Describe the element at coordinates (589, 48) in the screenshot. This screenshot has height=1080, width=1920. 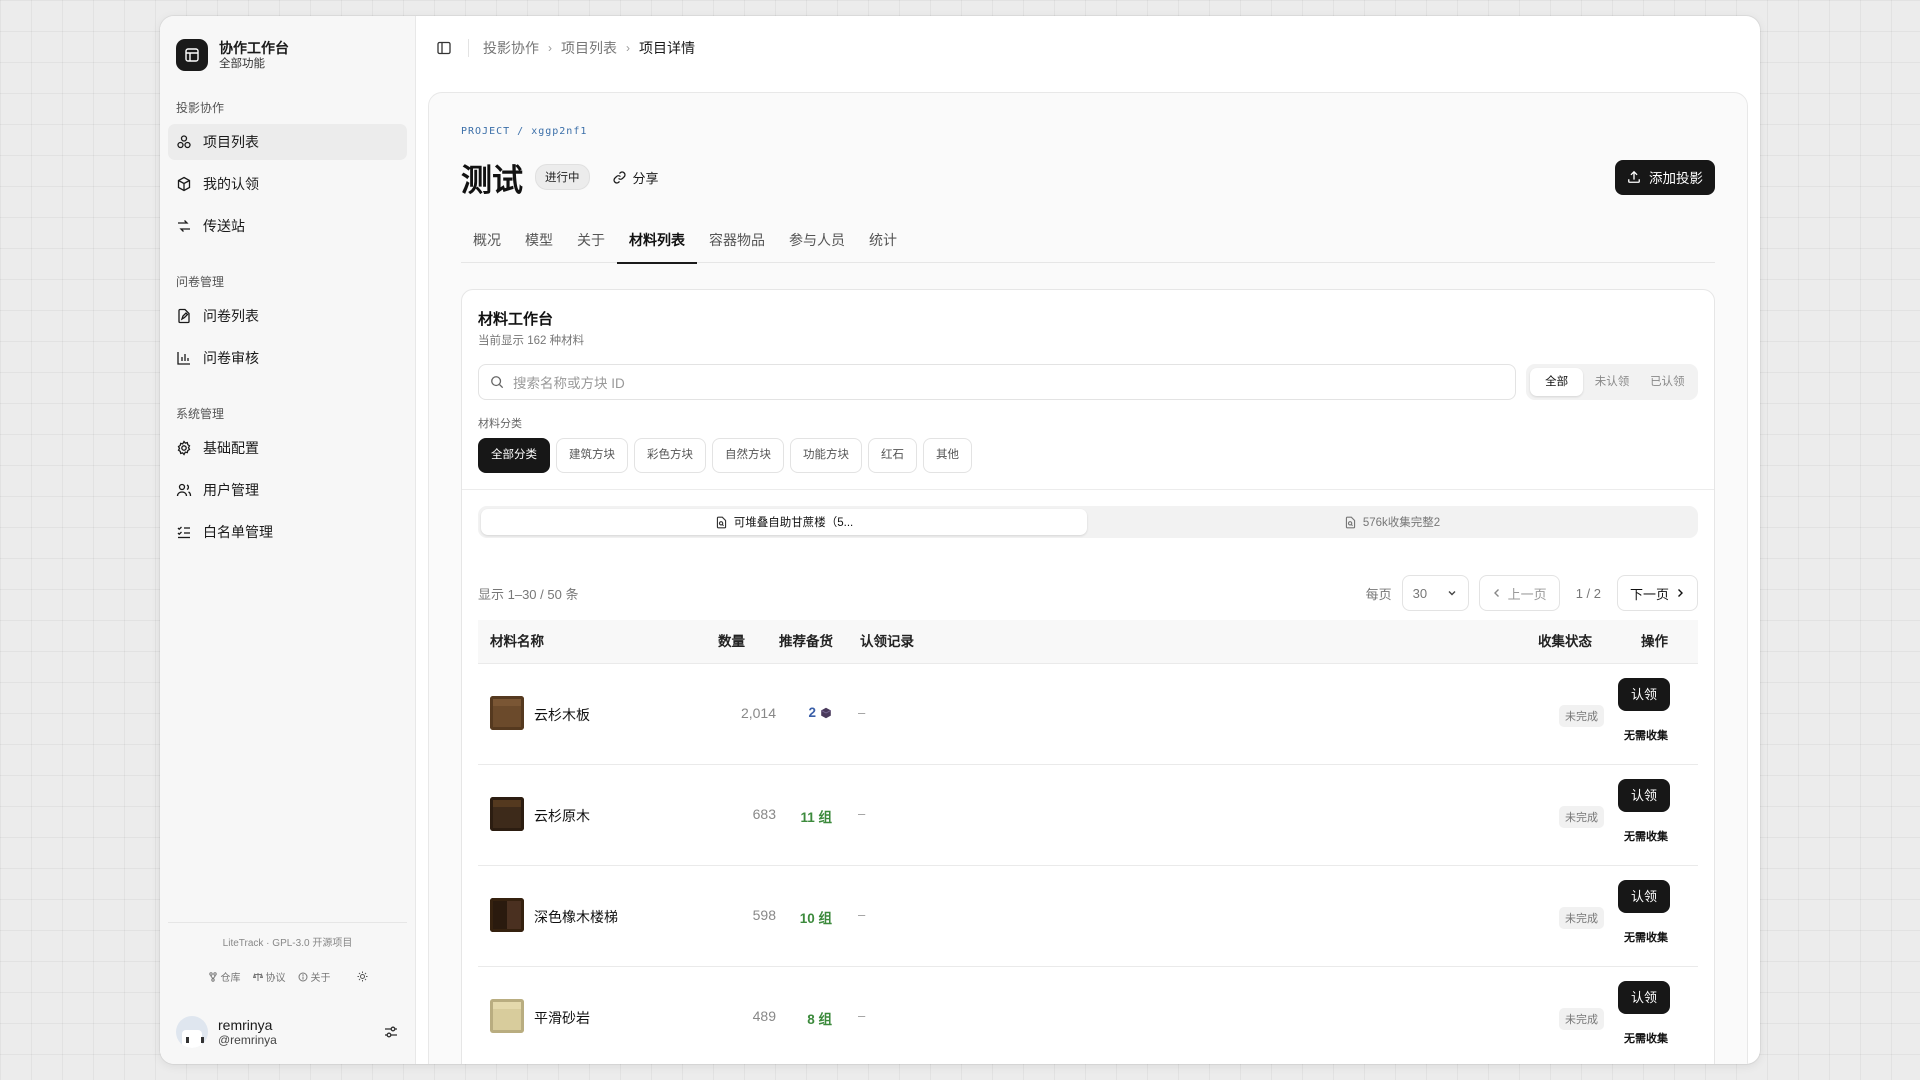
I see `breadcrumb-item: 项目列表` at that location.